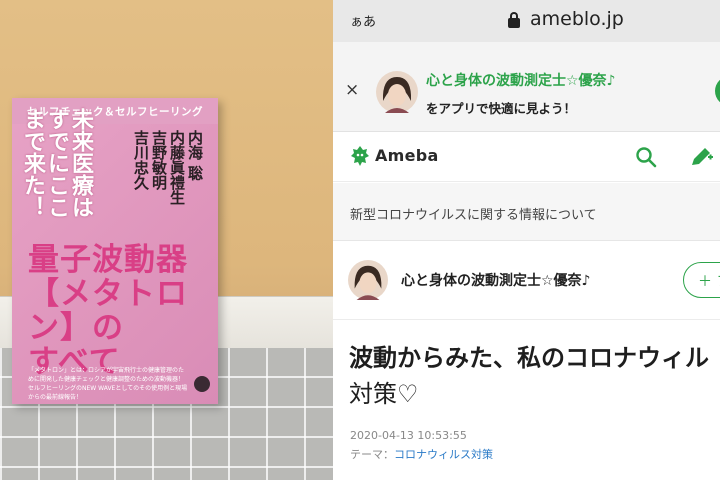  Describe the element at coordinates (407, 155) in the screenshot. I see `ameba-logo-text: Ameba` at that location.